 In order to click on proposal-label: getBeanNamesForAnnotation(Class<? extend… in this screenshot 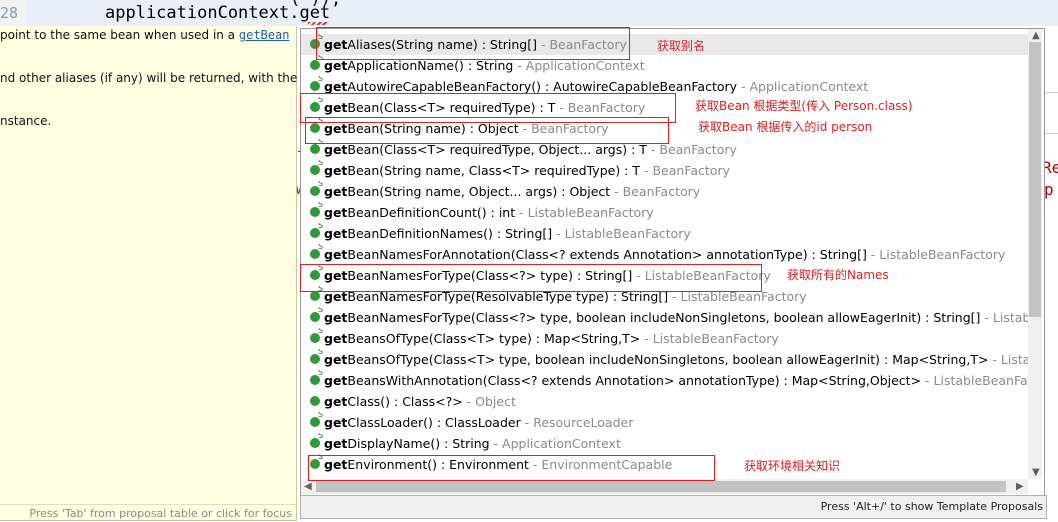, I will do `click(664, 254)`.